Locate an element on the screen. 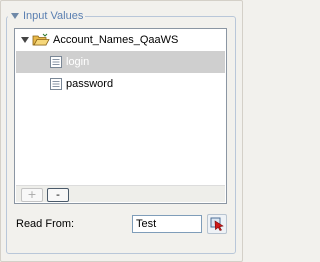 The height and width of the screenshot is (262, 320). tree-item-login: login is located at coordinates (120, 62).